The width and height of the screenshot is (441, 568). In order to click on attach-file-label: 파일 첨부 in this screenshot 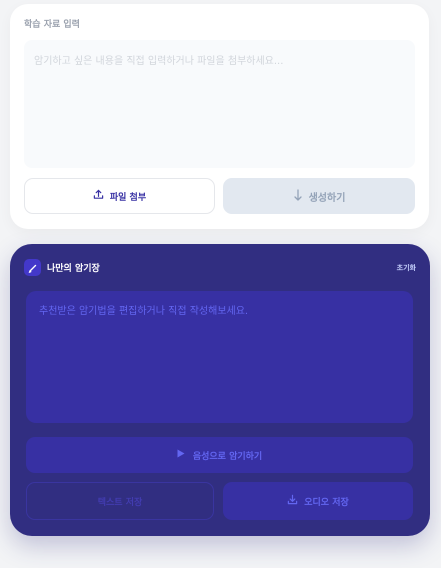, I will do `click(128, 197)`.